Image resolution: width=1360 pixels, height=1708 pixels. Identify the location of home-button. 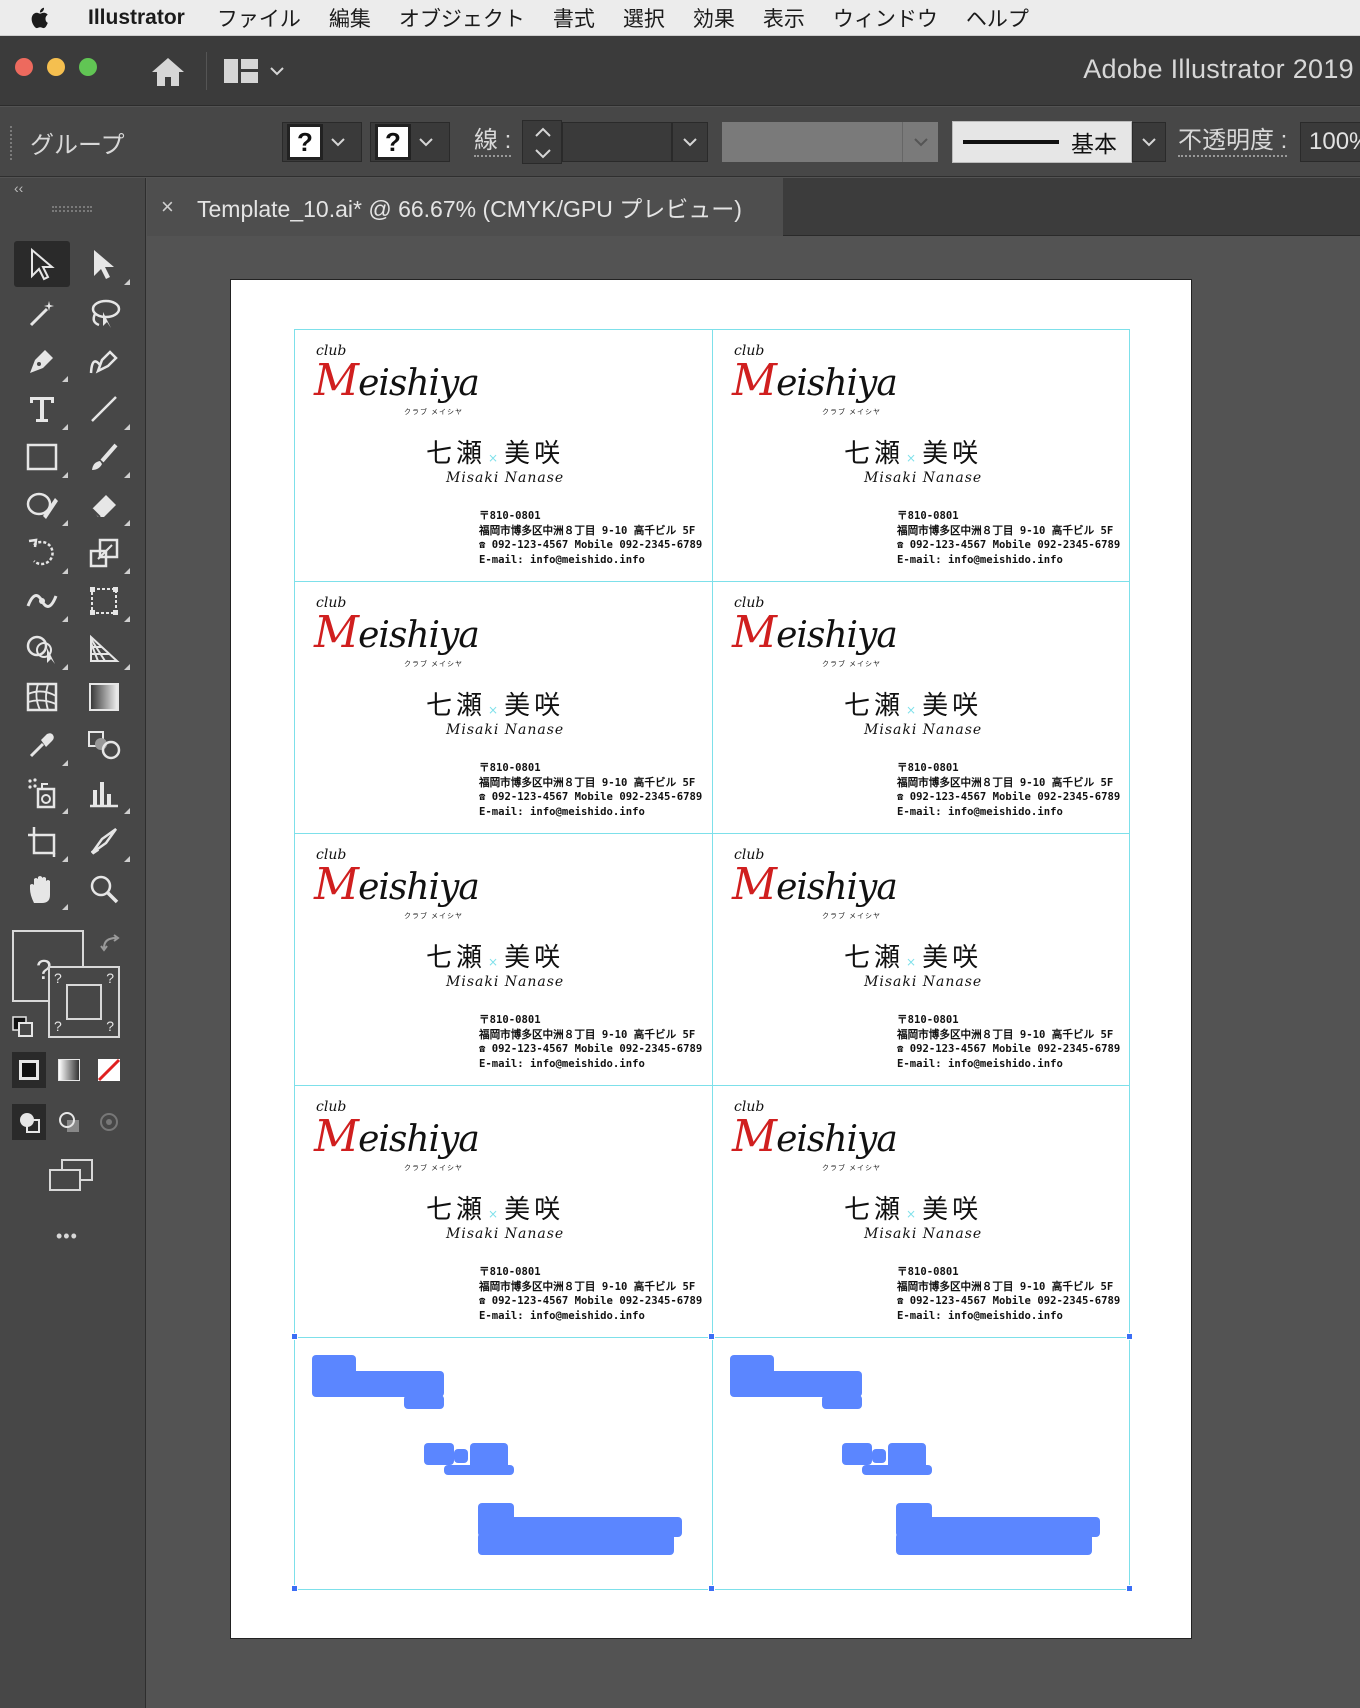
(168, 72).